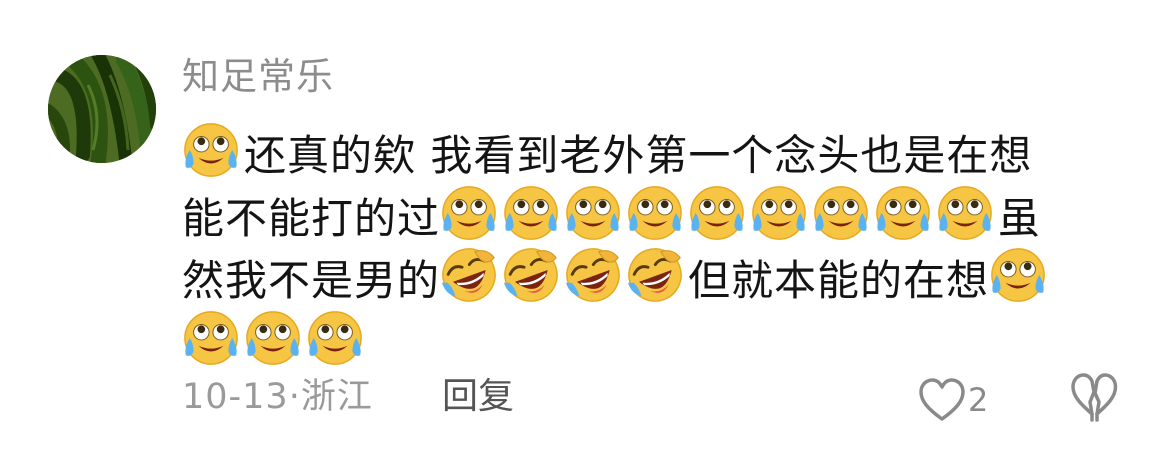  I want to click on dislike-button, so click(1098, 400).